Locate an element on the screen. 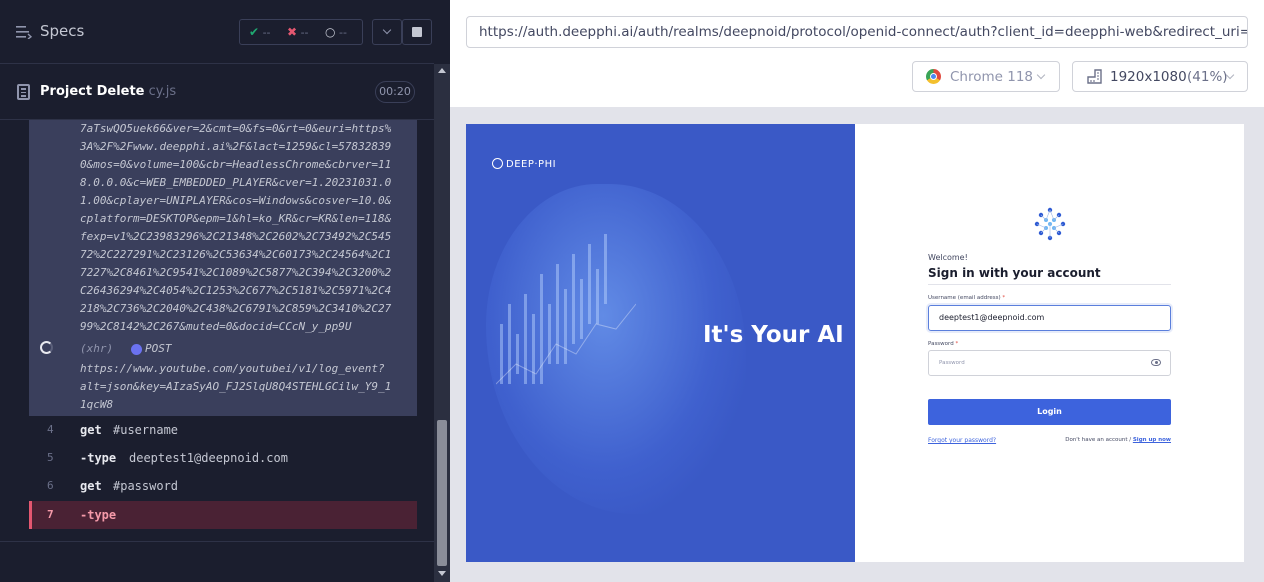 The image size is (1264, 582). command-arg: deeptest1@deepnoid.com is located at coordinates (208, 458).